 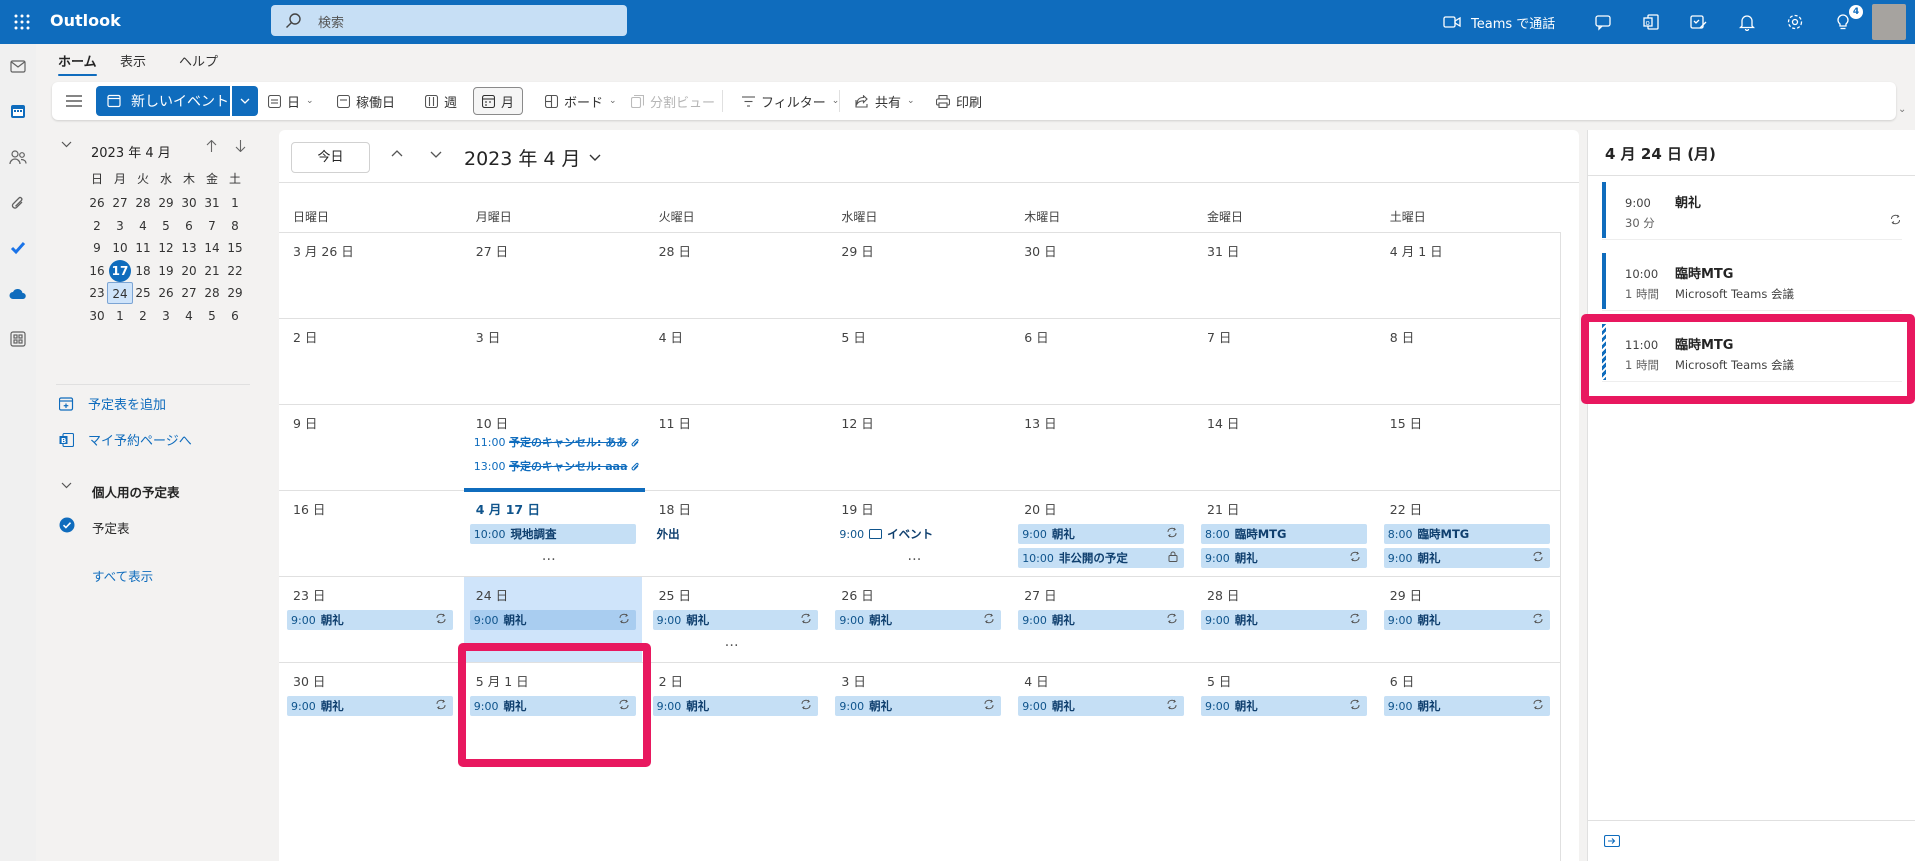 I want to click on show-all-link: すべて表示, so click(x=122, y=575).